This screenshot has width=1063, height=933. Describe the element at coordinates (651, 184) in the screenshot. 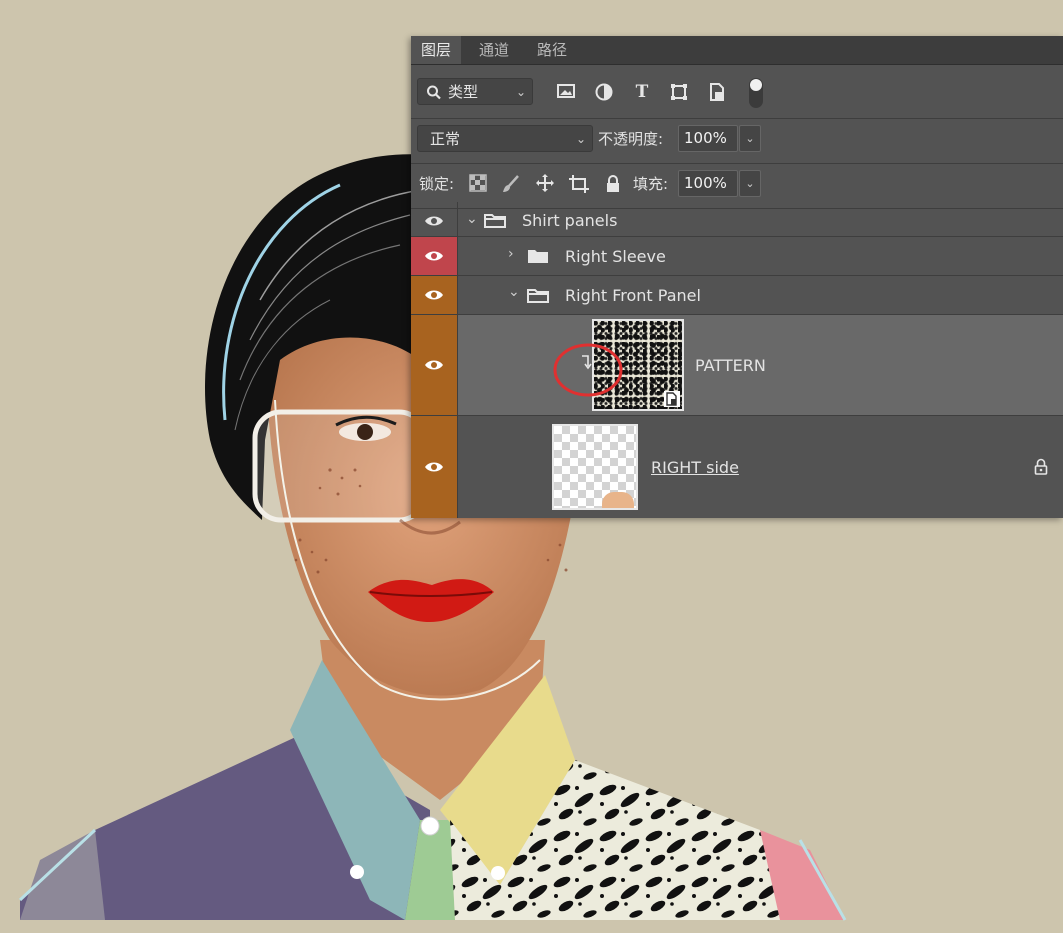

I see `fill-label: 填充:` at that location.